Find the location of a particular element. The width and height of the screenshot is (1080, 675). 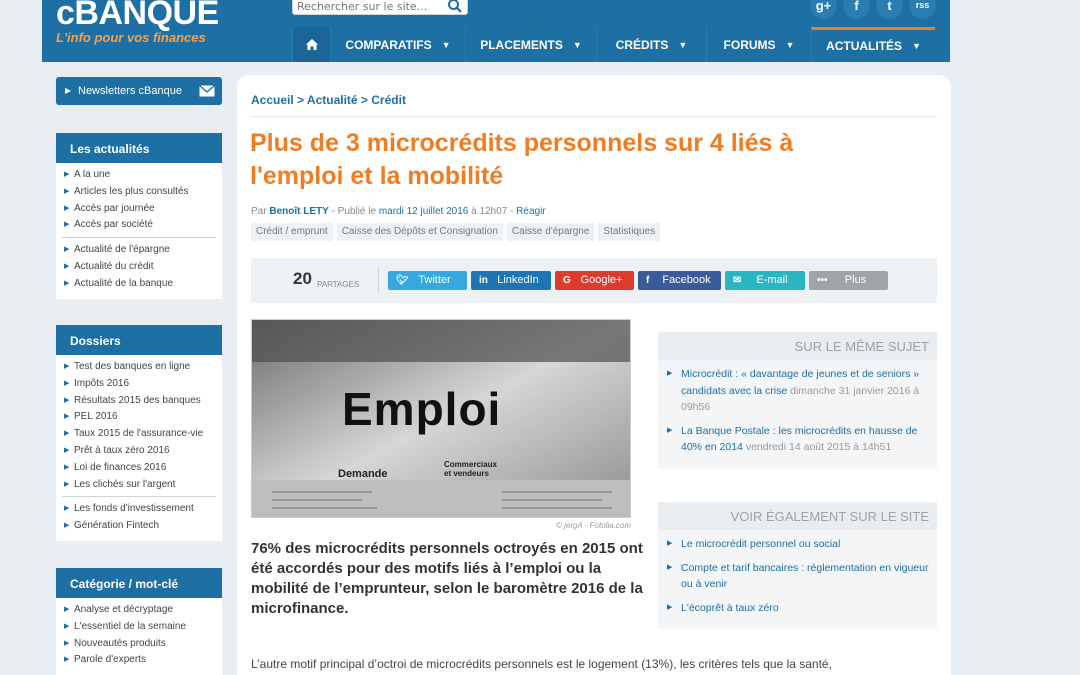

sidebar-item: ▶ Prêt à taux zéro 2016 is located at coordinates (139, 451).